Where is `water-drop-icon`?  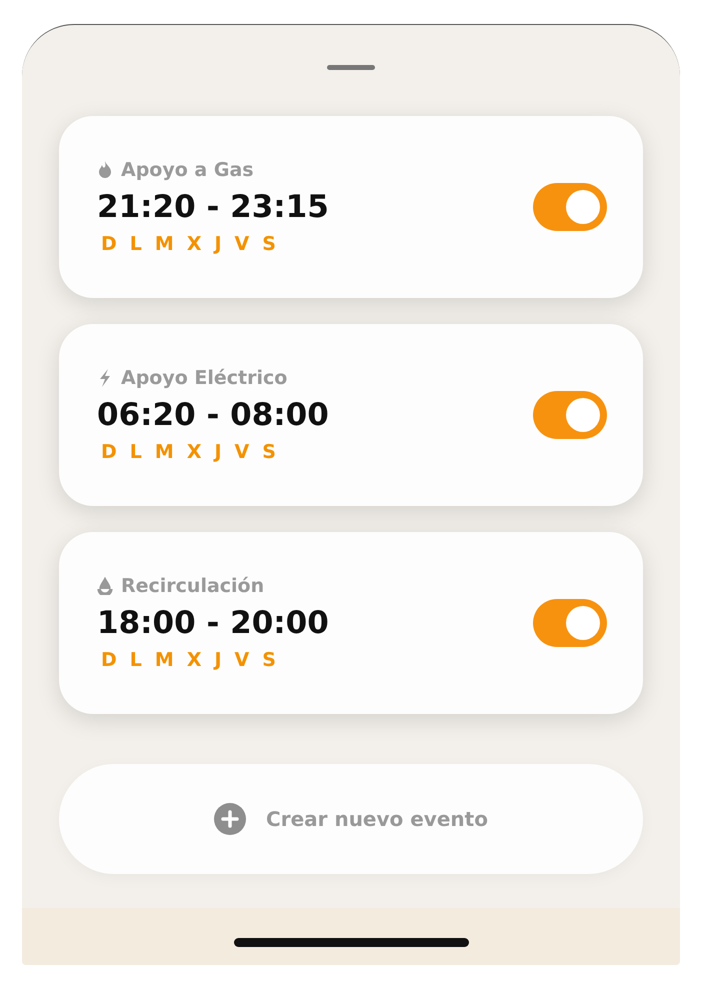
water-drop-icon is located at coordinates (105, 586).